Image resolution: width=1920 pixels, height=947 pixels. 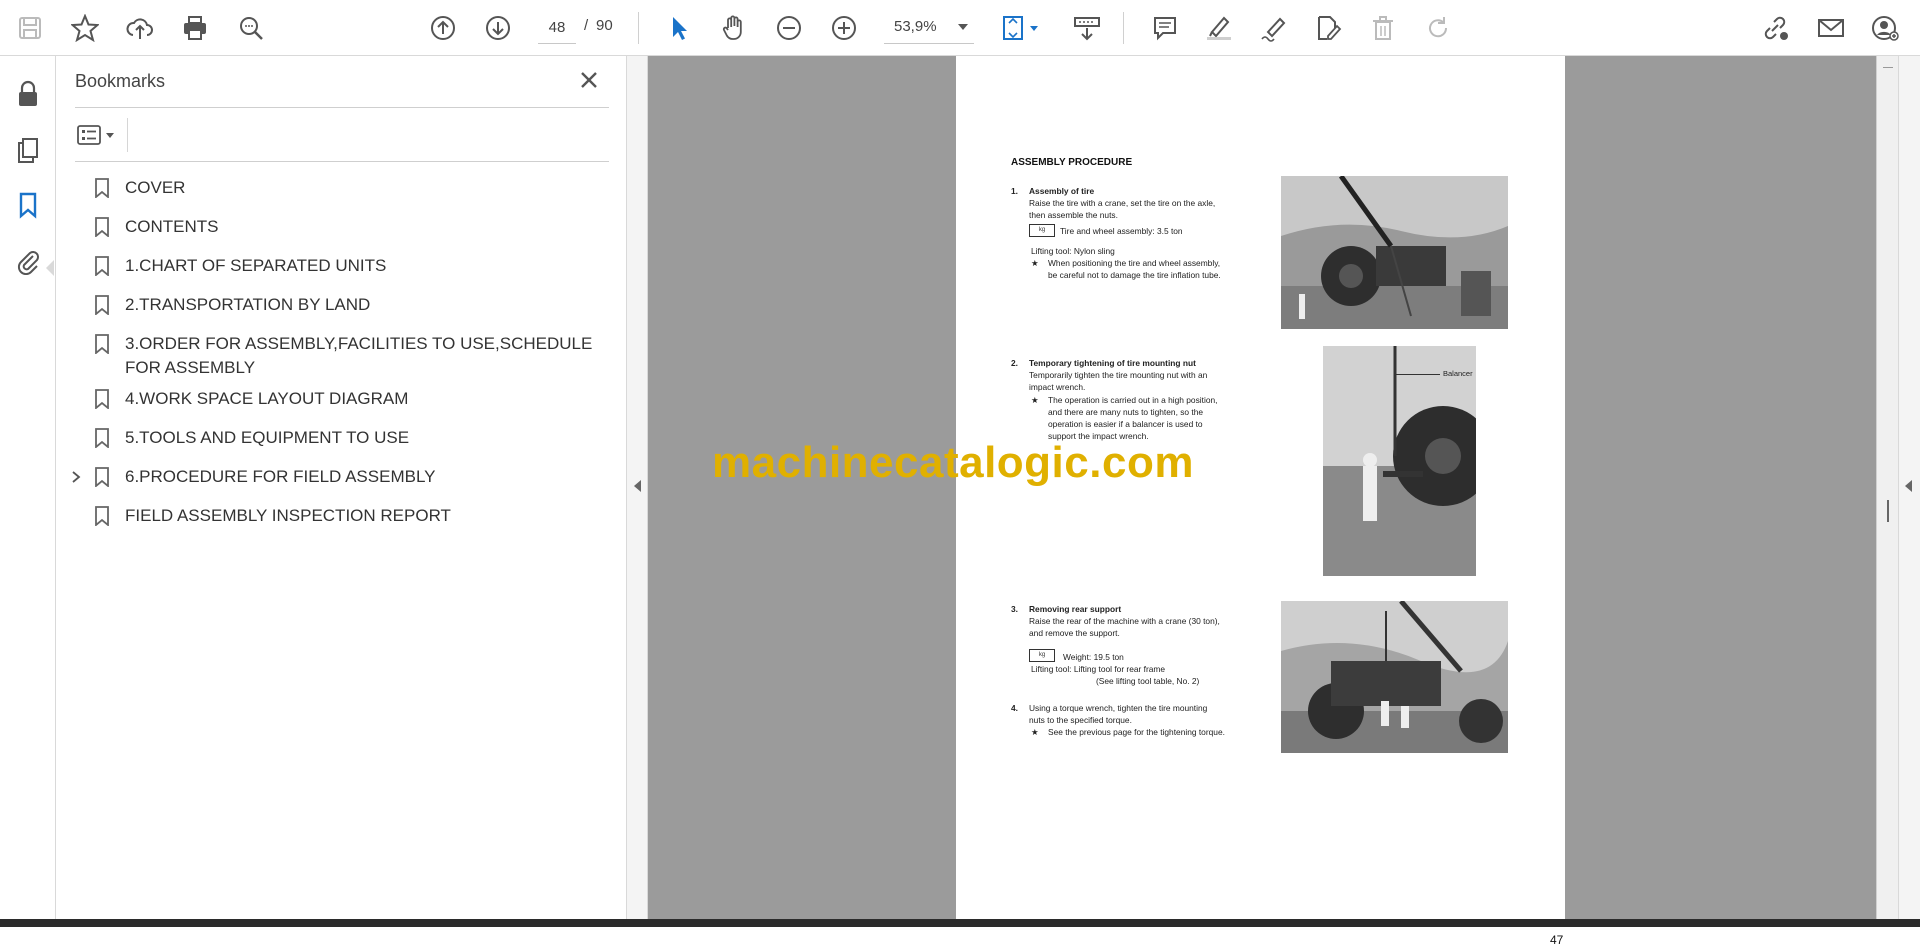 I want to click on bookmark-panel-icon, so click(x=28, y=205).